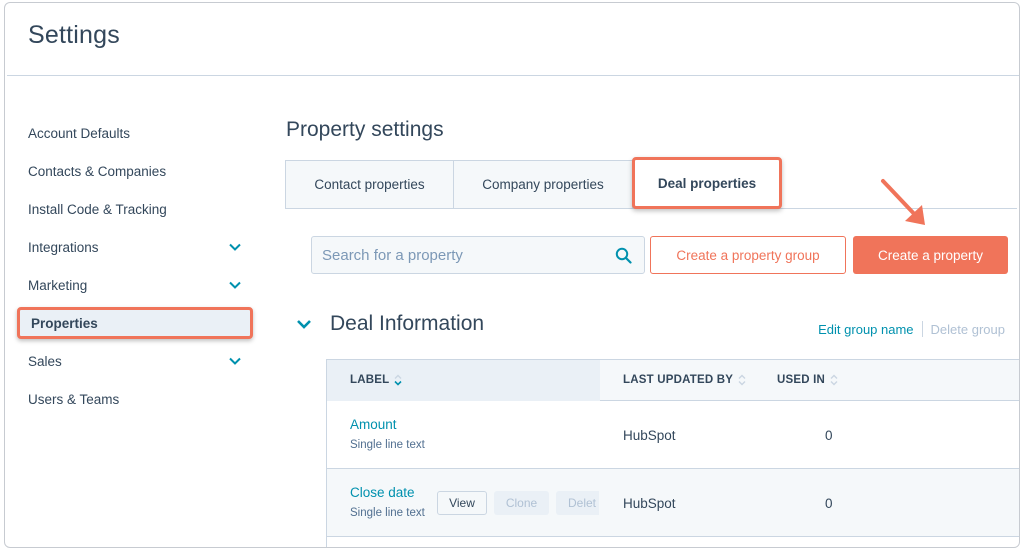 This screenshot has height=551, width=1024. I want to click on section-title: Property settings, so click(365, 129).